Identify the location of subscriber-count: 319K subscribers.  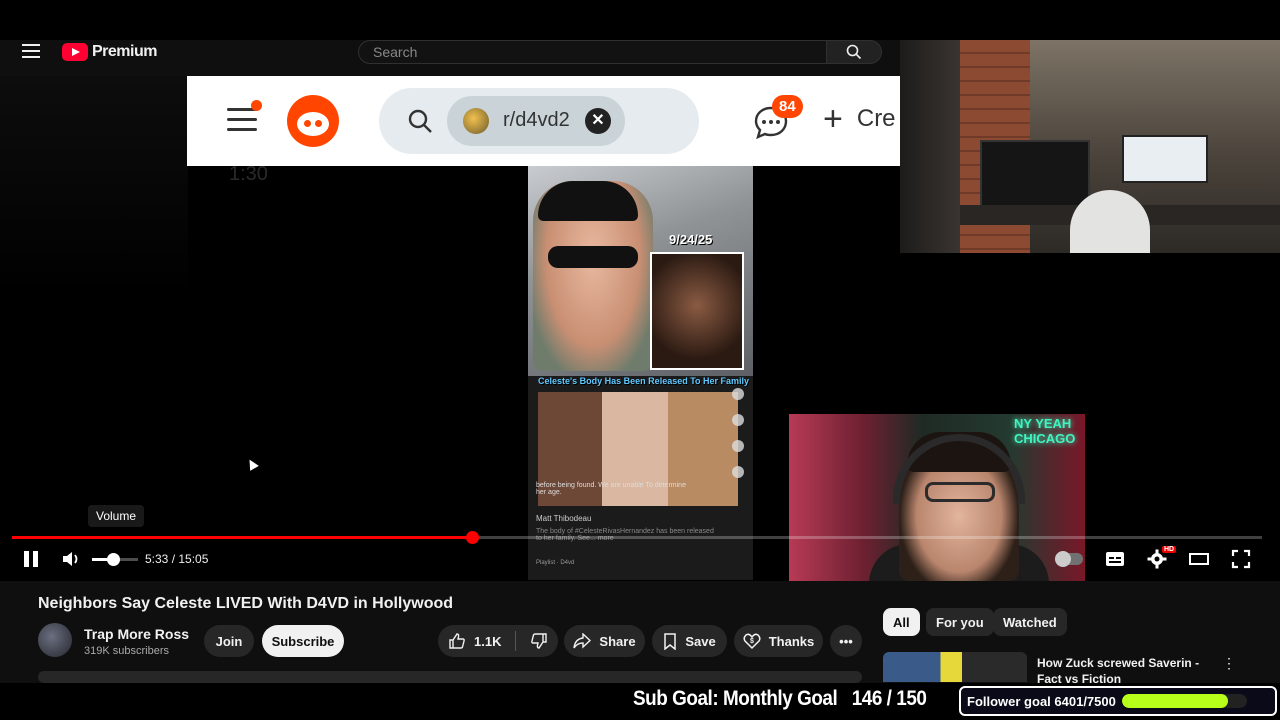
(126, 651).